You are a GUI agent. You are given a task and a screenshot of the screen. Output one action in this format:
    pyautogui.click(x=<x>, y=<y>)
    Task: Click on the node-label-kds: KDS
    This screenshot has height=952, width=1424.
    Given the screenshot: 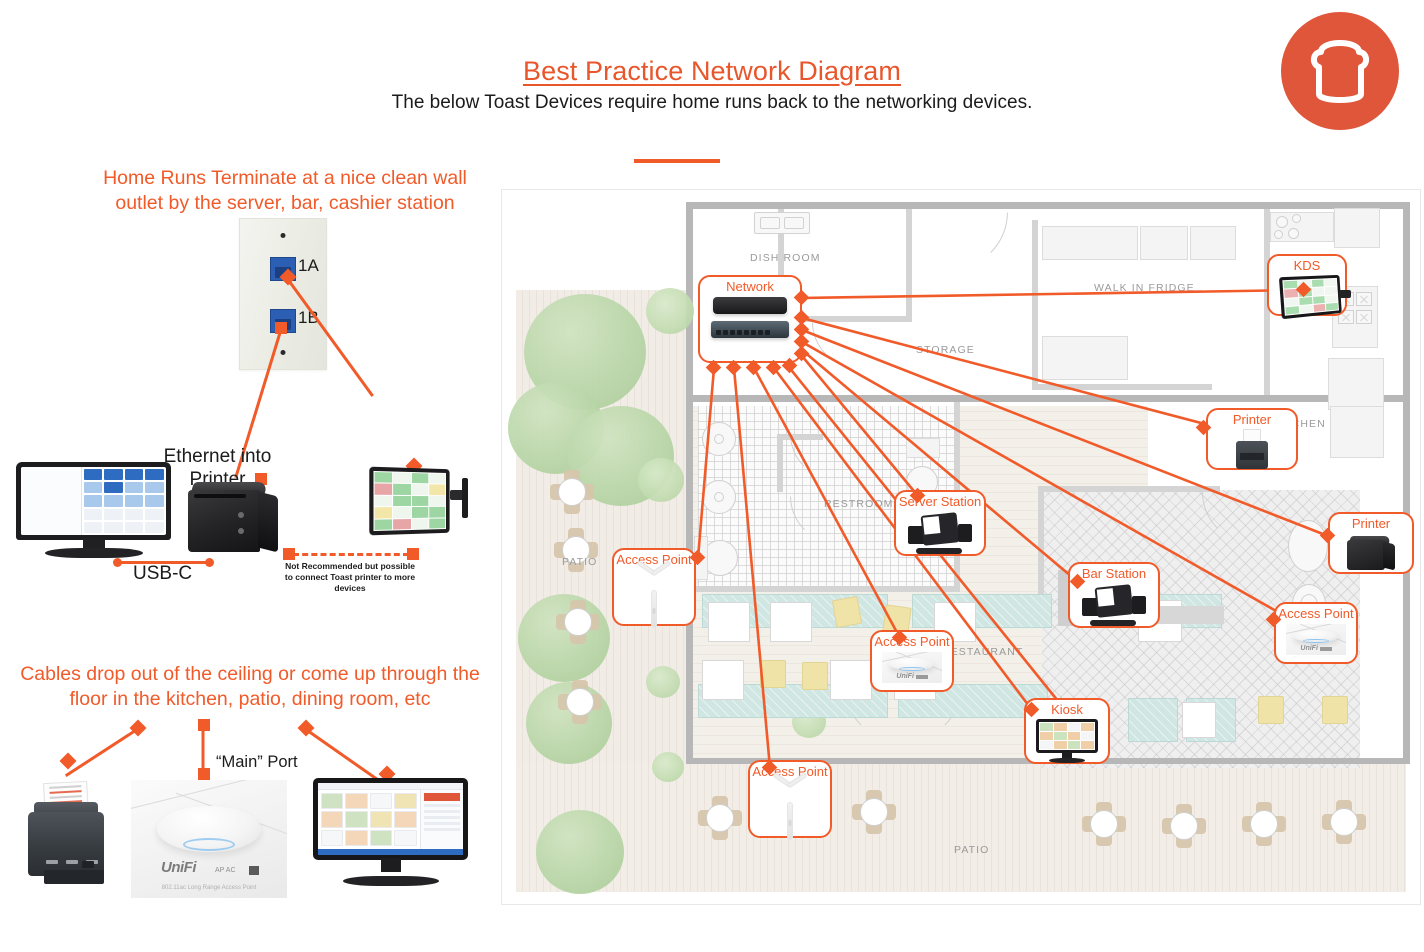 What is the action you would take?
    pyautogui.click(x=1307, y=265)
    